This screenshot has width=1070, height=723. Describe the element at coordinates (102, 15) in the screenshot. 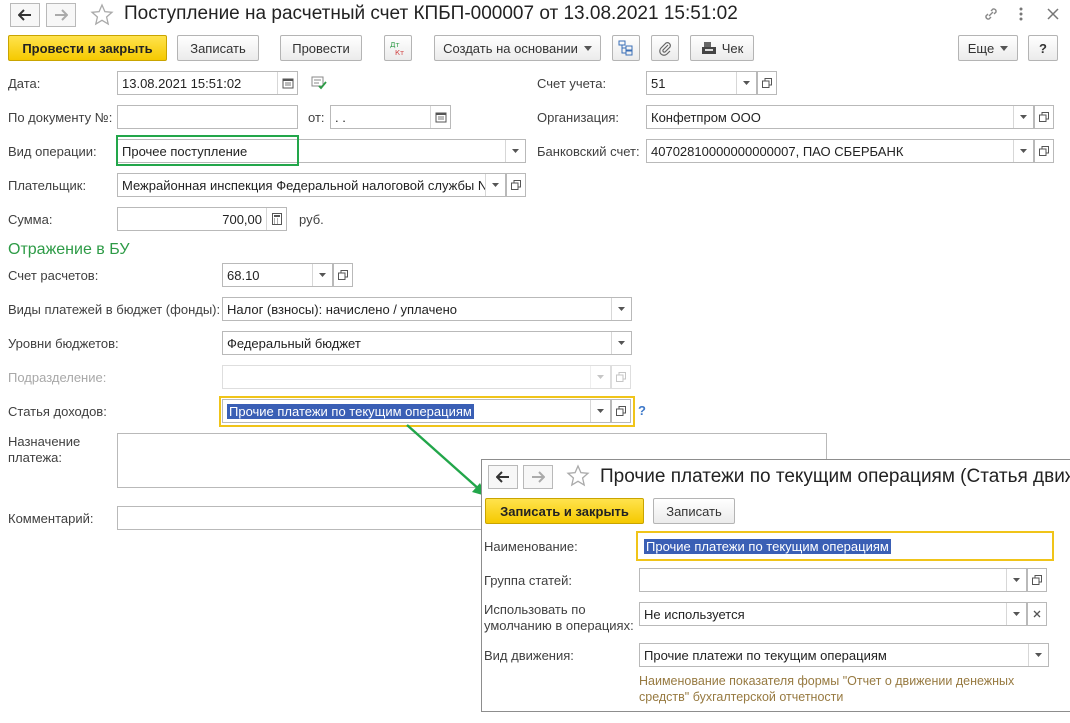

I see `favorite-star-icon` at that location.